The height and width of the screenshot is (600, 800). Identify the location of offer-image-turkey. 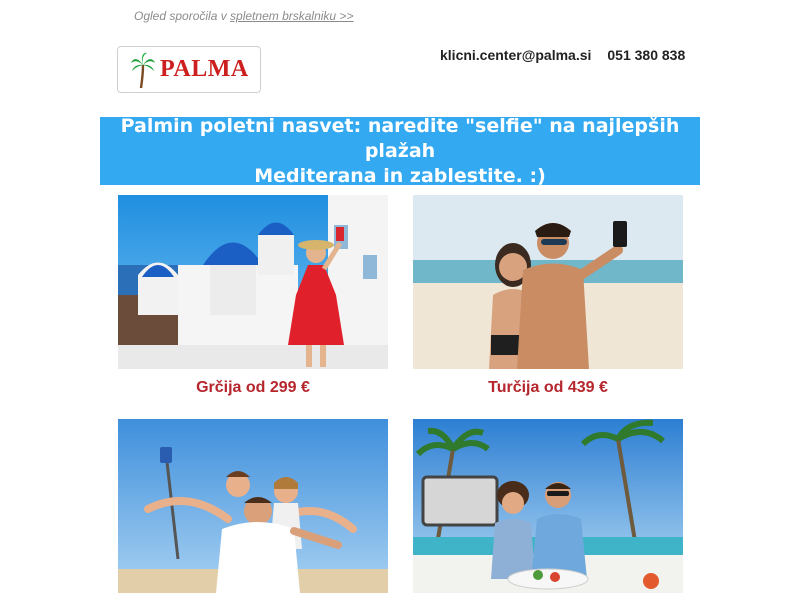
(548, 282).